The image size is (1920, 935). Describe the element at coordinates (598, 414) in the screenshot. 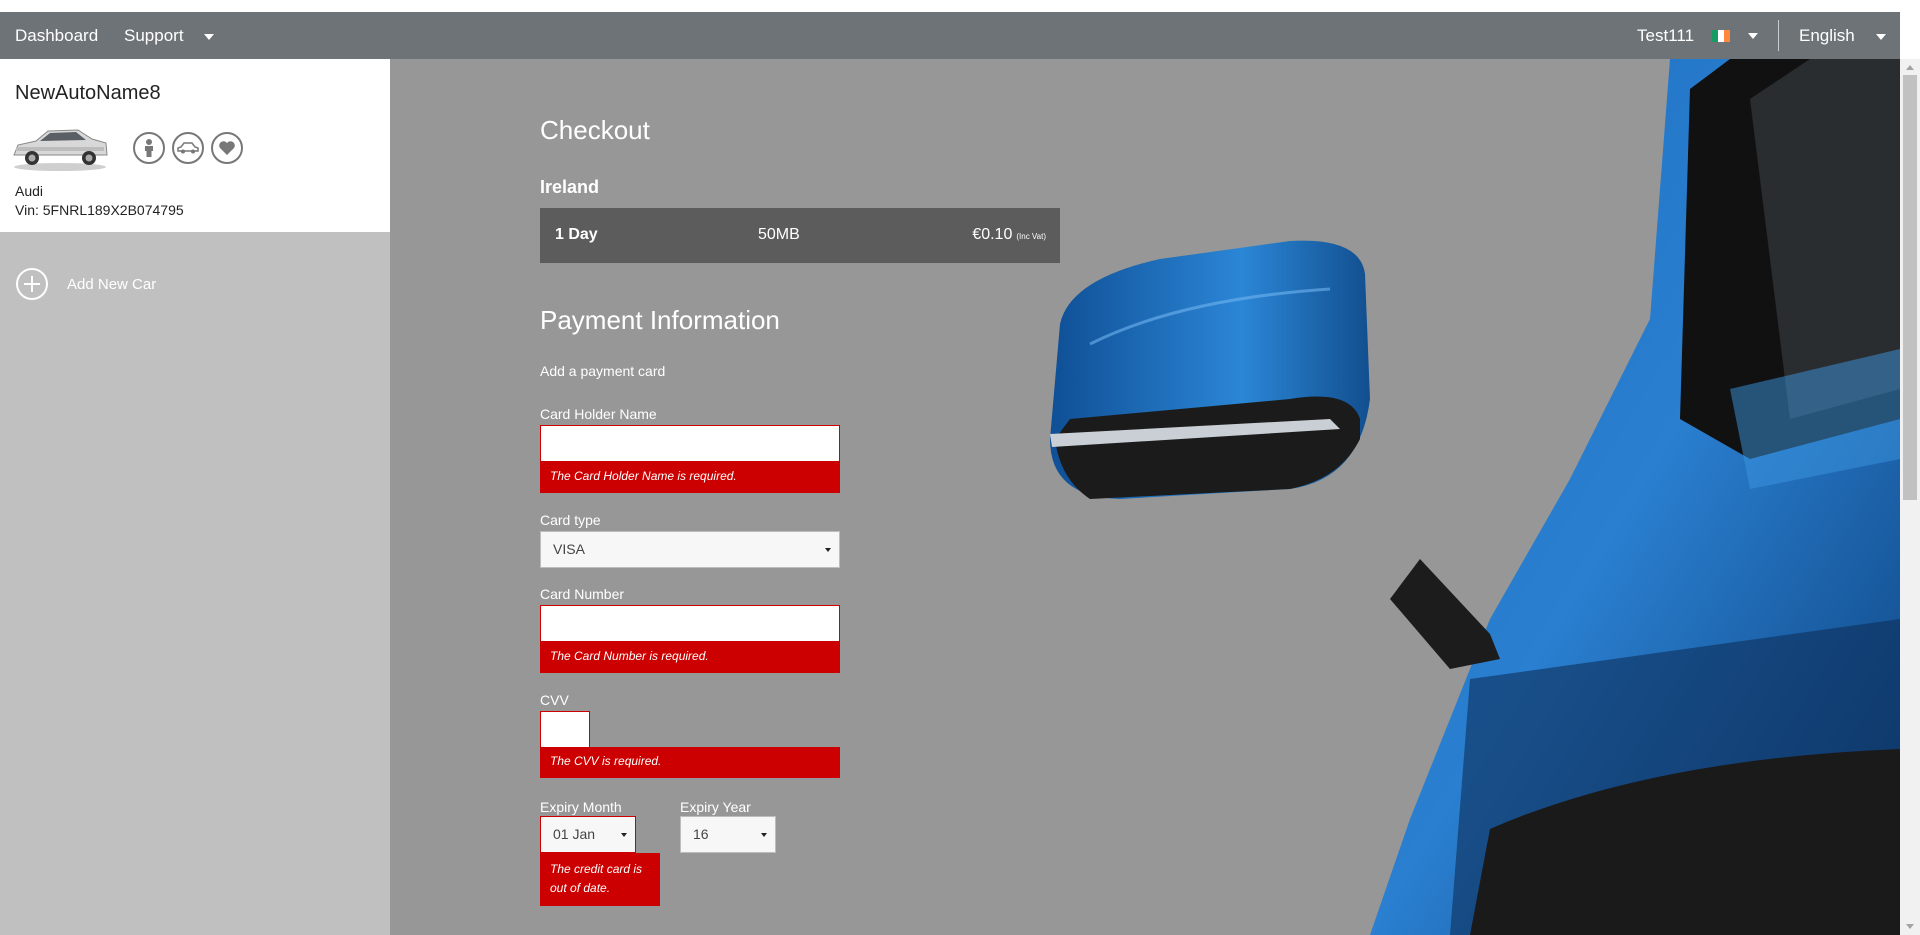

I see `card-holder-label: Card Holder Name` at that location.